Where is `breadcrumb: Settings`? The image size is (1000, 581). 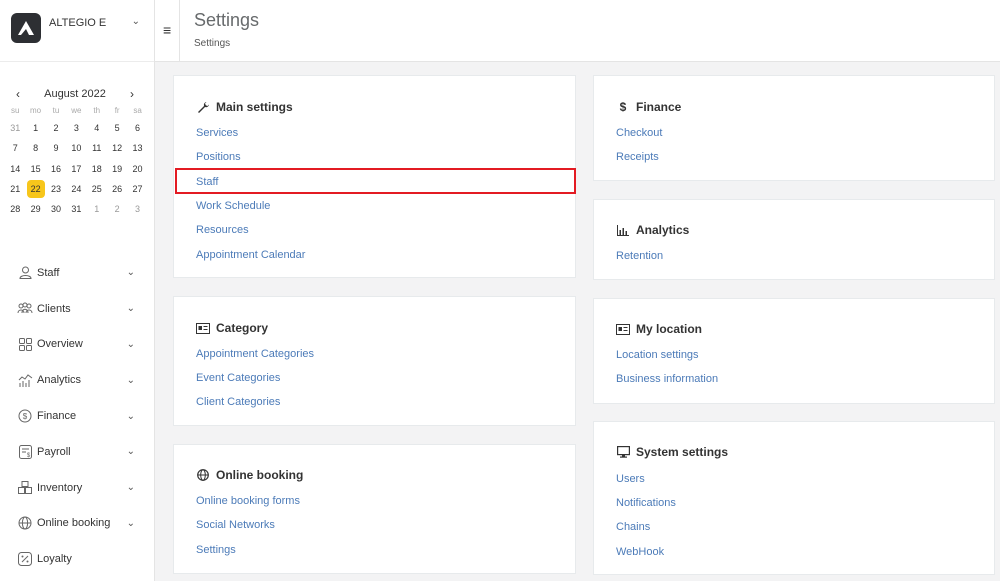
breadcrumb: Settings is located at coordinates (212, 43).